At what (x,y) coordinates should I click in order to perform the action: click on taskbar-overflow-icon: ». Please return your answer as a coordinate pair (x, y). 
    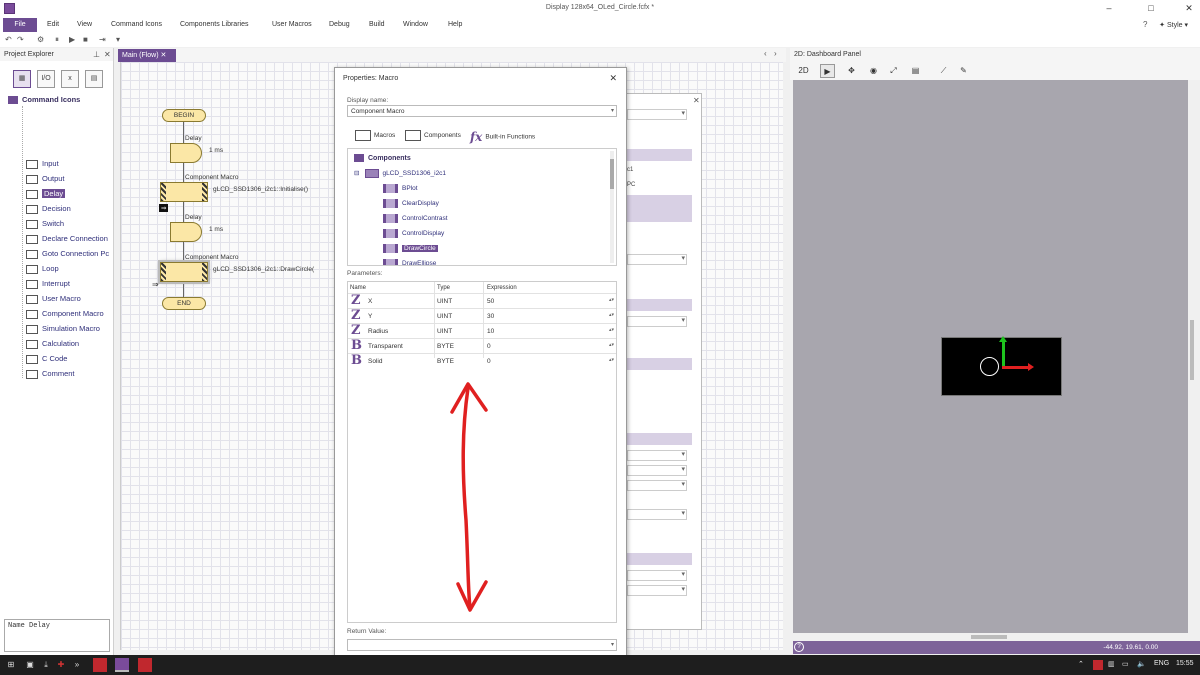
    Looking at the image, I should click on (77, 665).